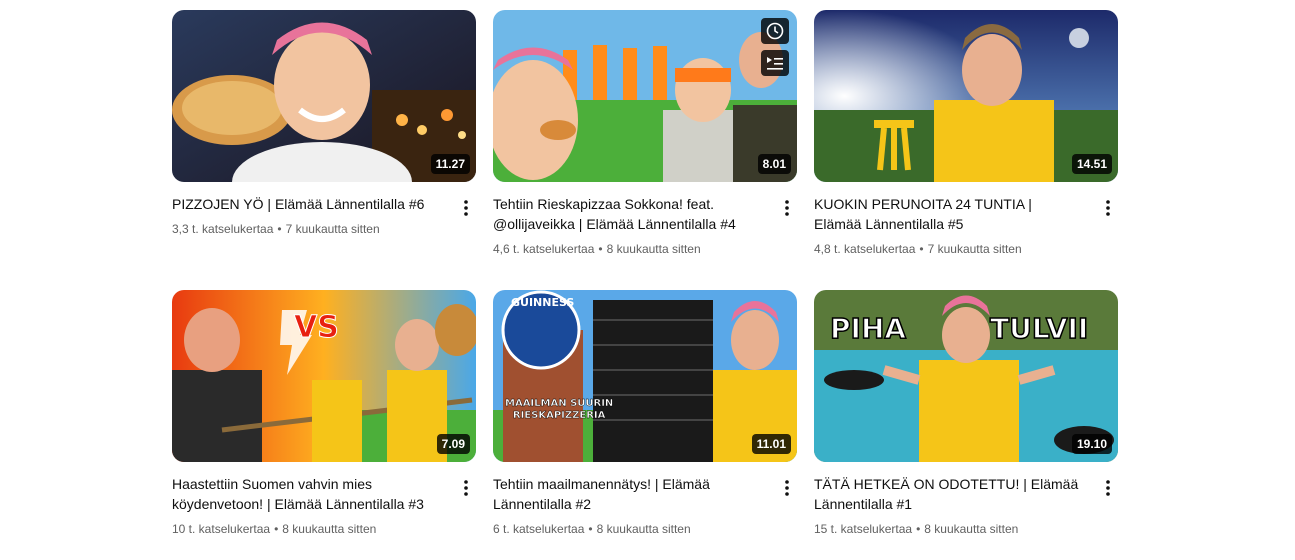 This screenshot has width=1295, height=560. What do you see at coordinates (221, 529) in the screenshot?
I see `view-count: 10 t. katselukertaa` at bounding box center [221, 529].